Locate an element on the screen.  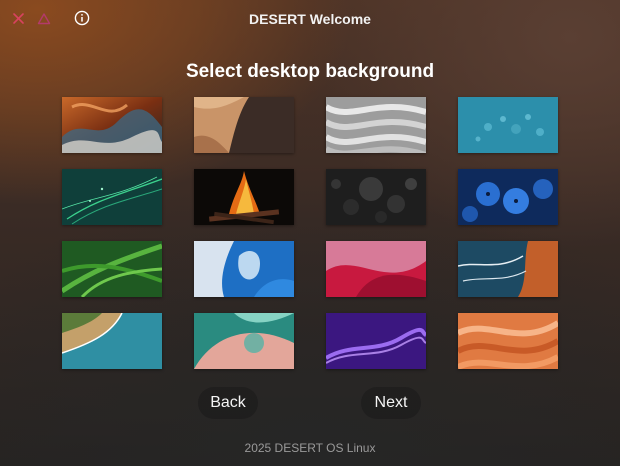
window-title: DESERT Welcome is located at coordinates (310, 19).